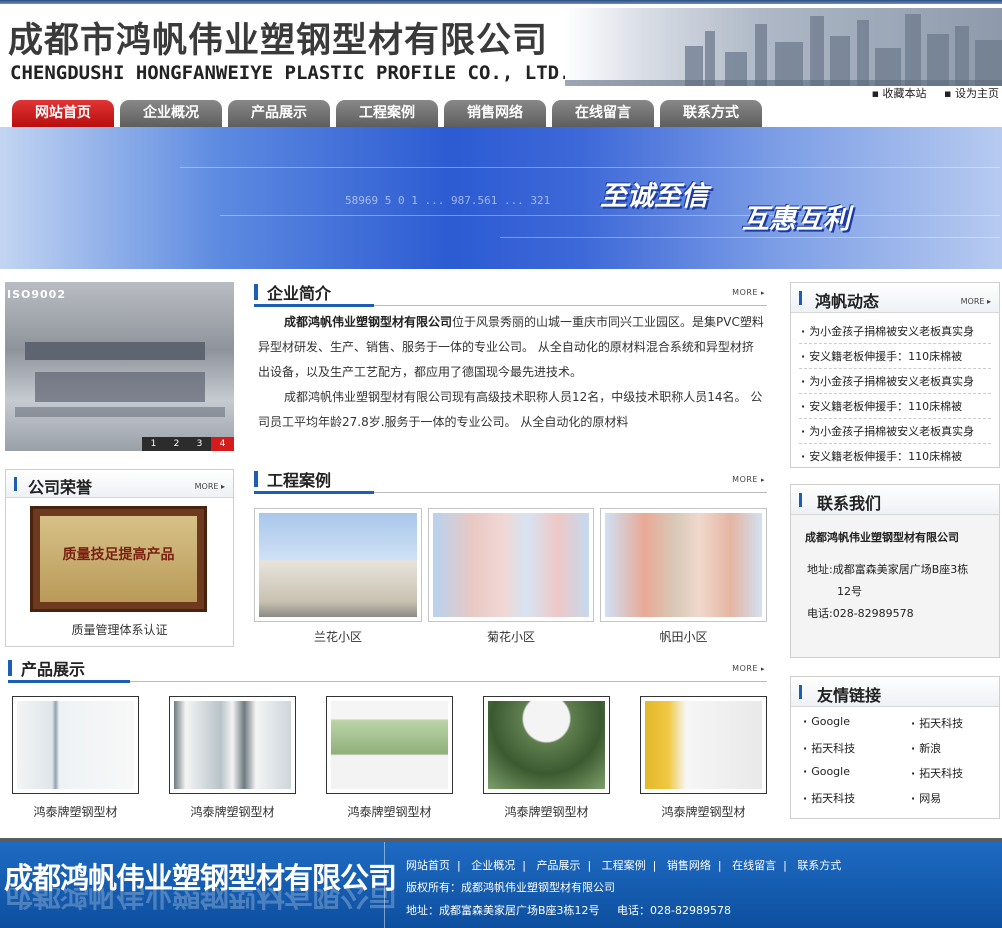  Describe the element at coordinates (674, 910) in the screenshot. I see `footer-phone: 电话：028-82989578` at that location.